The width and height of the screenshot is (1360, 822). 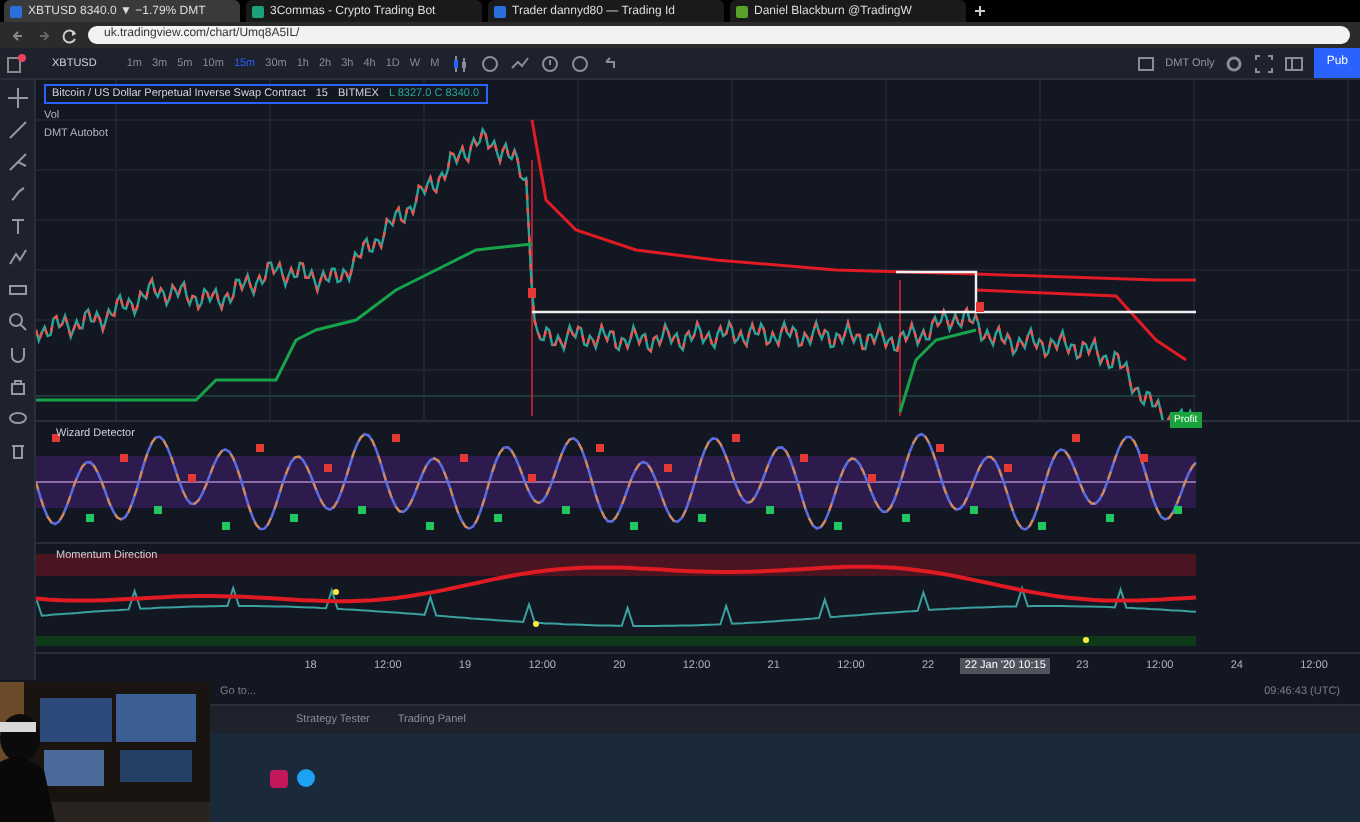 I want to click on reload-icon, so click(x=70, y=35).